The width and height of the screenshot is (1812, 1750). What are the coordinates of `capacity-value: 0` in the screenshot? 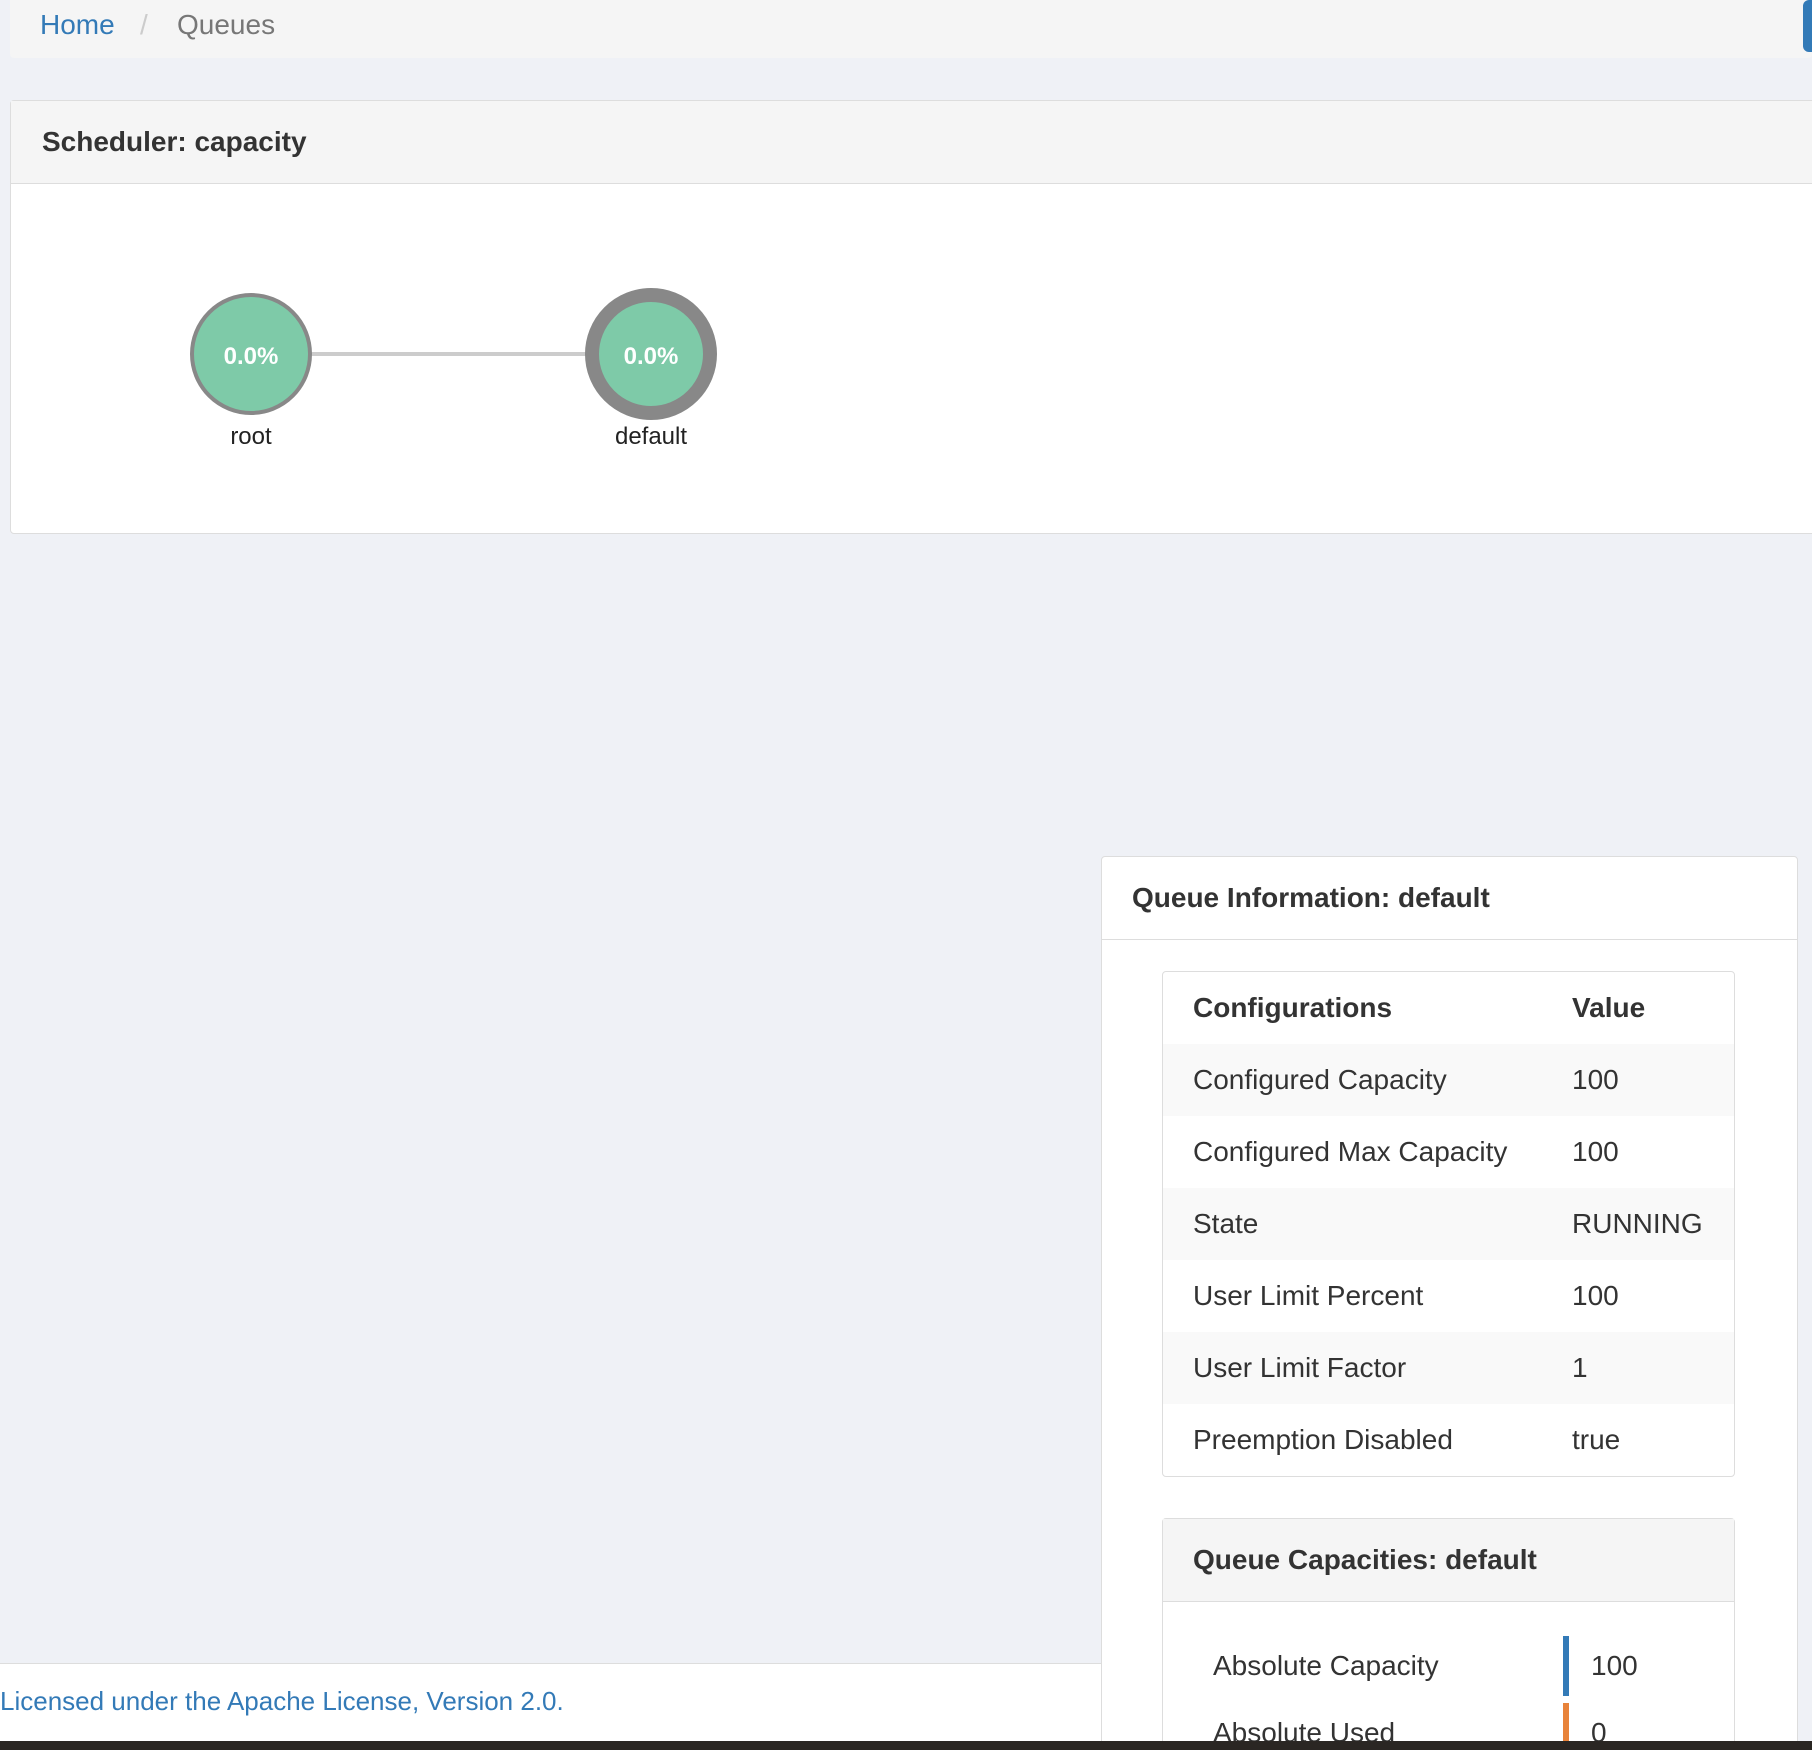 It's located at (1599, 1731).